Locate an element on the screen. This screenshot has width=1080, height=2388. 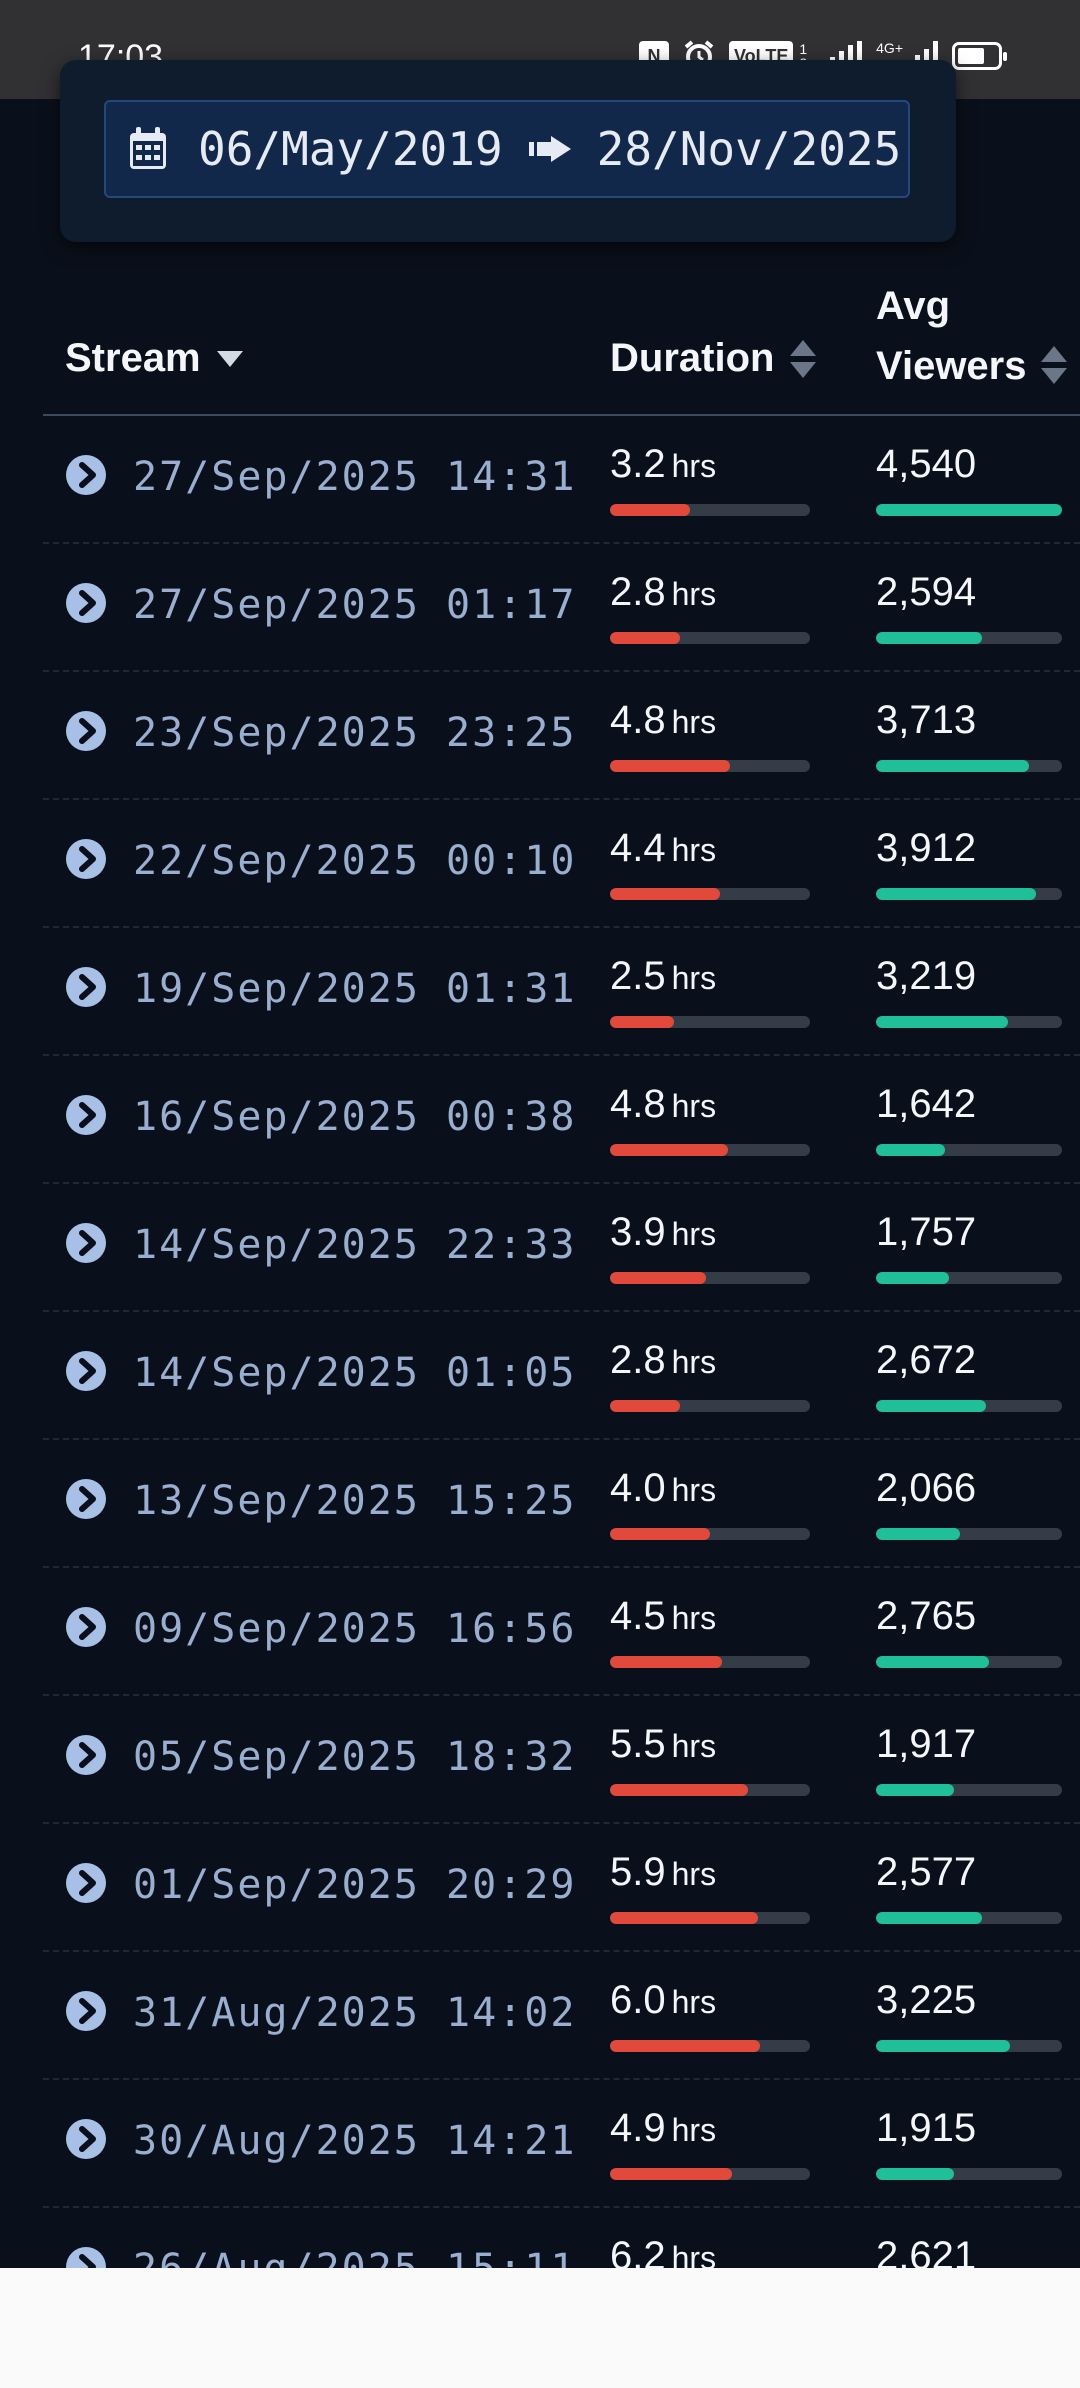
date-to: 28/Nov/2025 is located at coordinates (749, 149).